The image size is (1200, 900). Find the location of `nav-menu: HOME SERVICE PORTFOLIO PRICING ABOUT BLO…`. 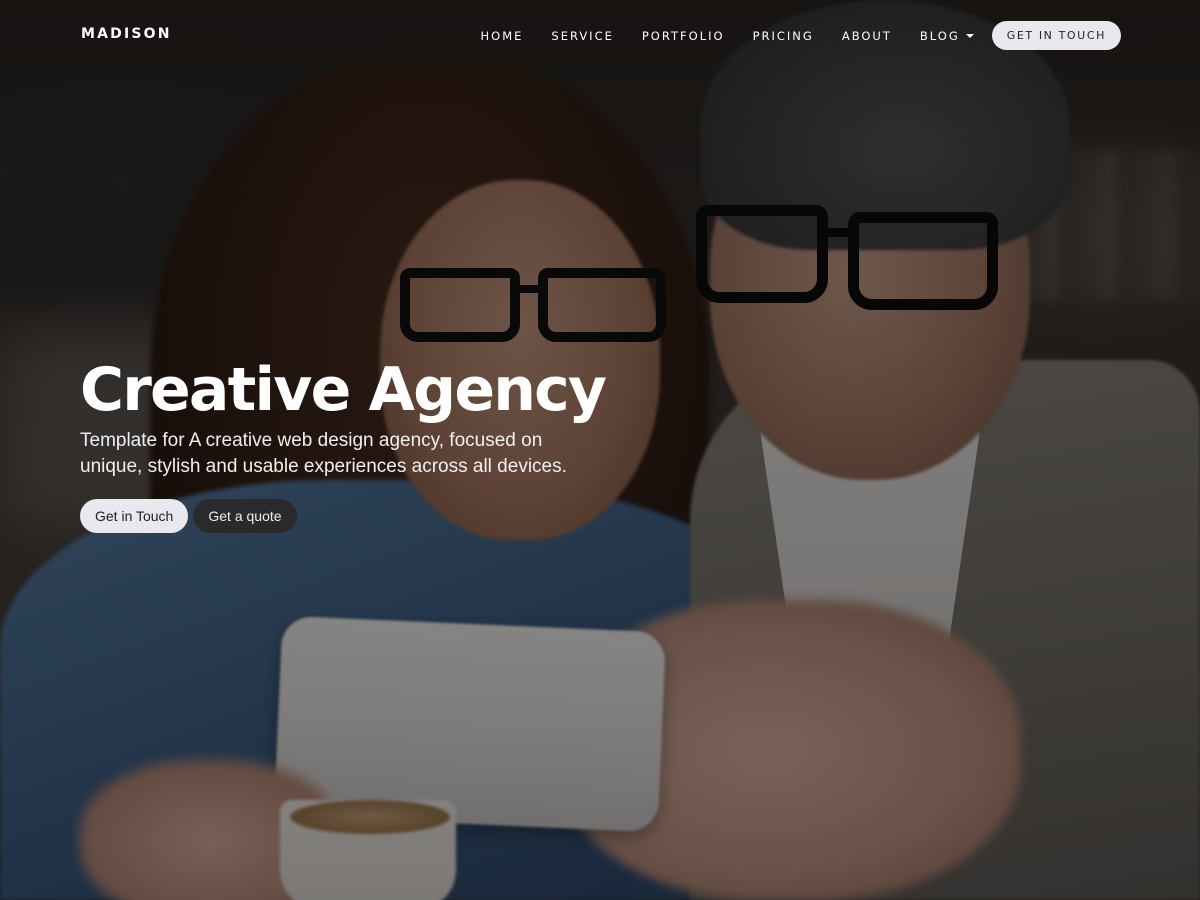

nav-menu: HOME SERVICE PORTFOLIO PRICING ABOUT BLO… is located at coordinates (801, 35).